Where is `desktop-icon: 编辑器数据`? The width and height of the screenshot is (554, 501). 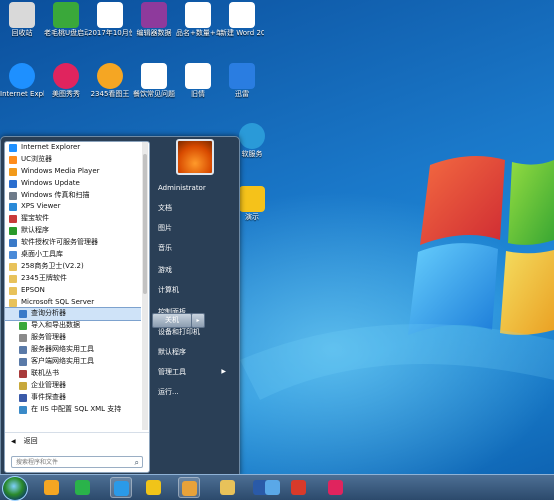
desktop-icon: 编辑器数据 is located at coordinates (154, 20).